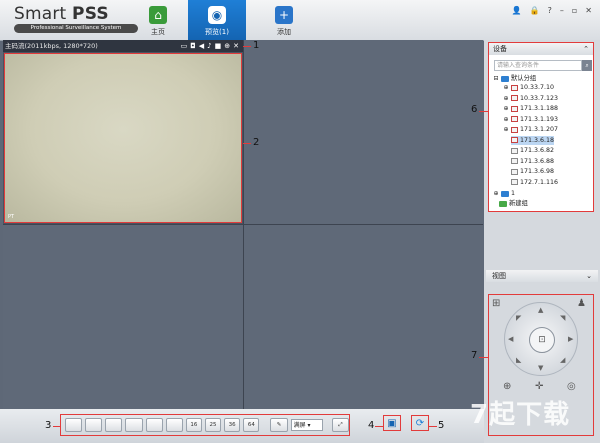  I want to click on tree-group-1: ⊕ 1, so click(504, 193).